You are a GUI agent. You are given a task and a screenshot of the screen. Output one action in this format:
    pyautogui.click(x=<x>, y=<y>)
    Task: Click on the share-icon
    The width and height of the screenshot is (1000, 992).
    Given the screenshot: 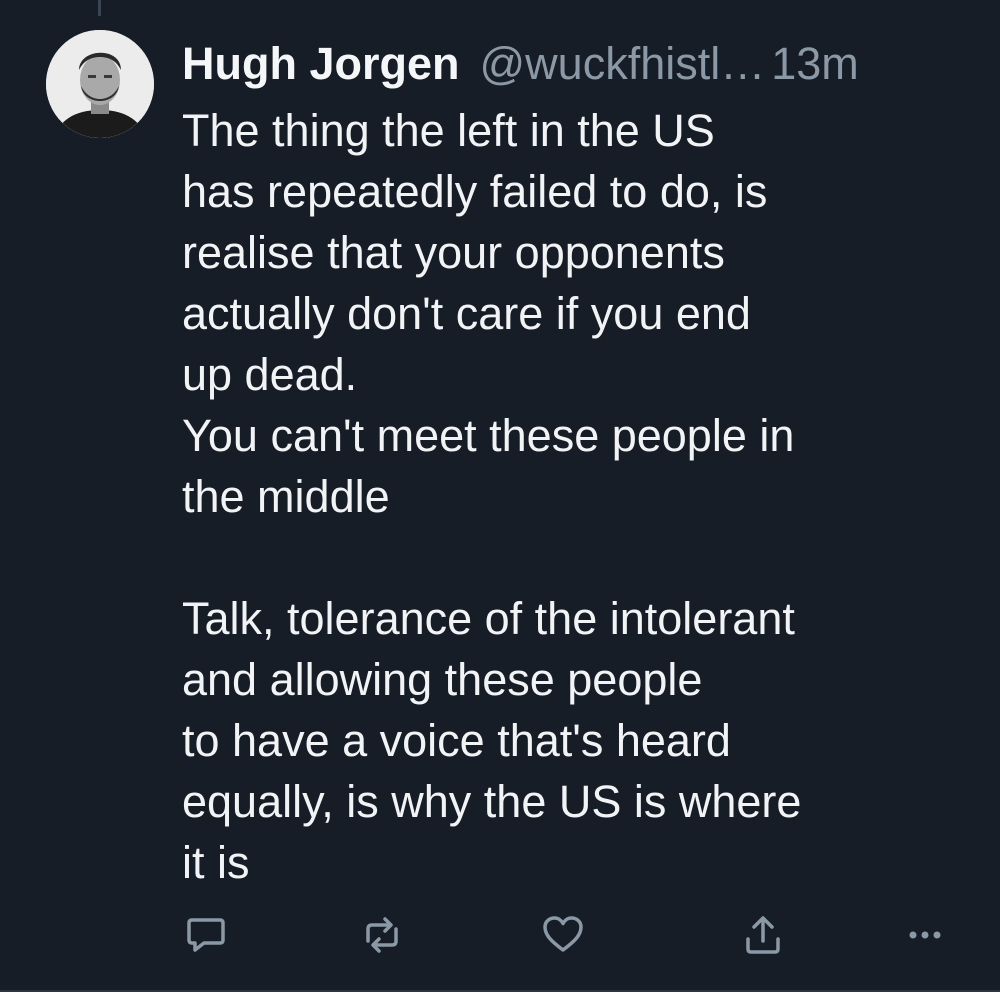 What is the action you would take?
    pyautogui.click(x=763, y=935)
    